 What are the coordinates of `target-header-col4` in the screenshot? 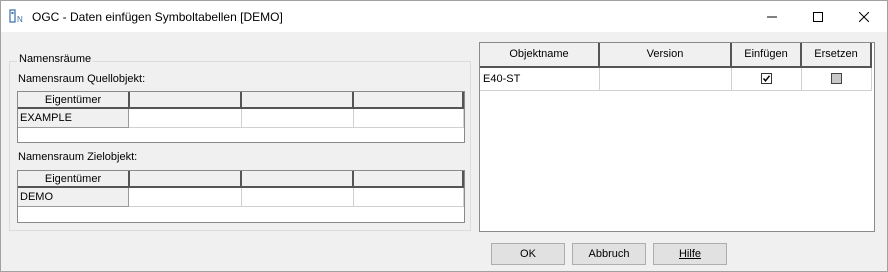 It's located at (409, 179).